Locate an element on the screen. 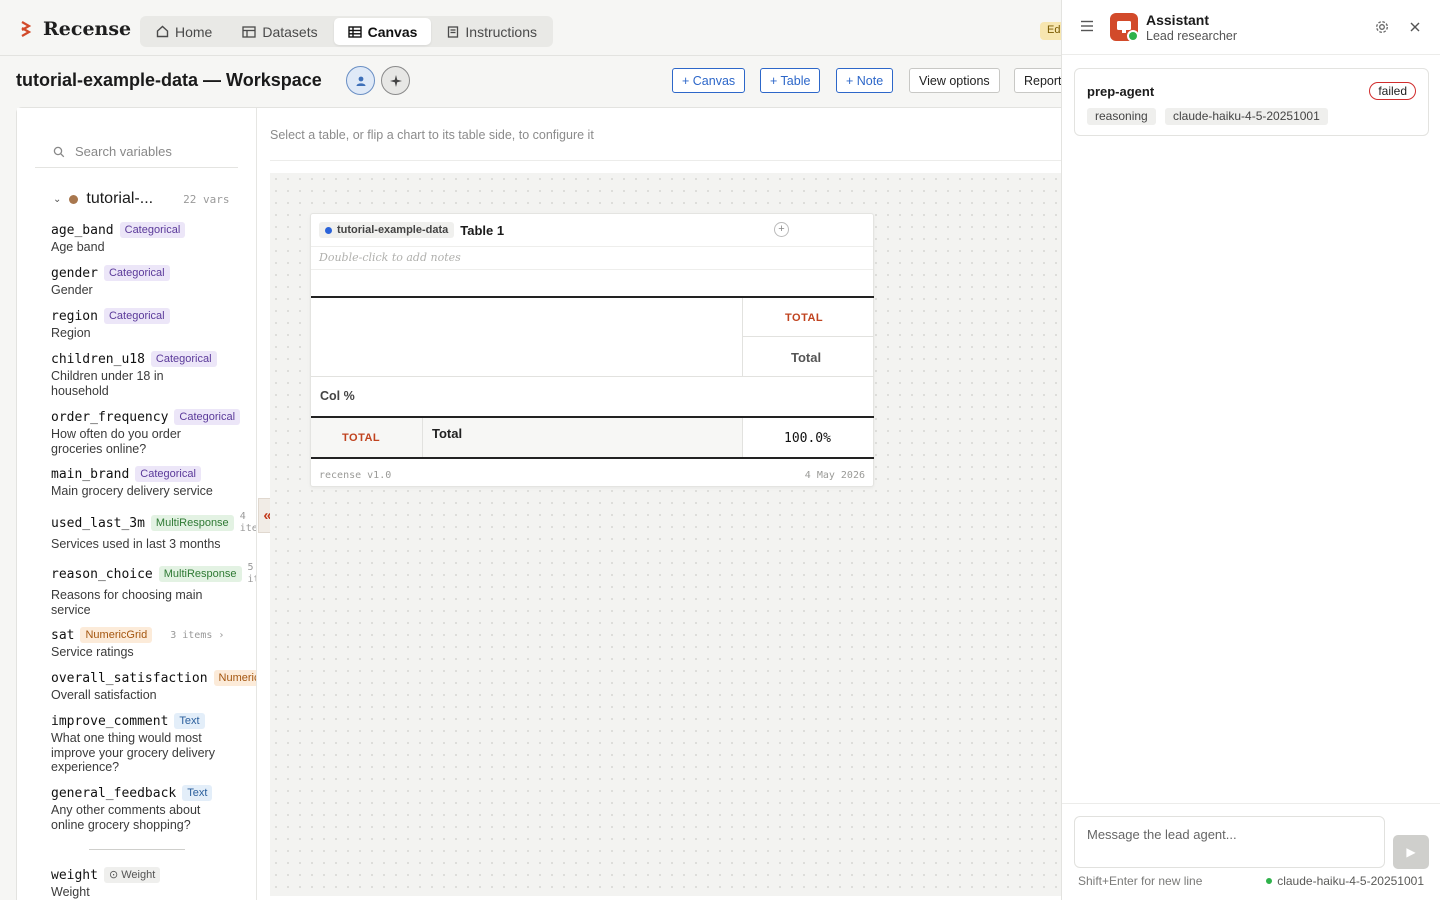 The height and width of the screenshot is (900, 1440). variable-name: region is located at coordinates (74, 316).